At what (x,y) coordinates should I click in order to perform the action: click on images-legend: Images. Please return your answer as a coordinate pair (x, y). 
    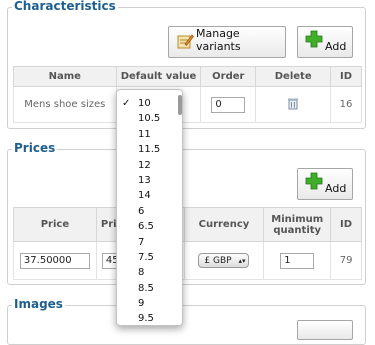
    Looking at the image, I should click on (38, 304).